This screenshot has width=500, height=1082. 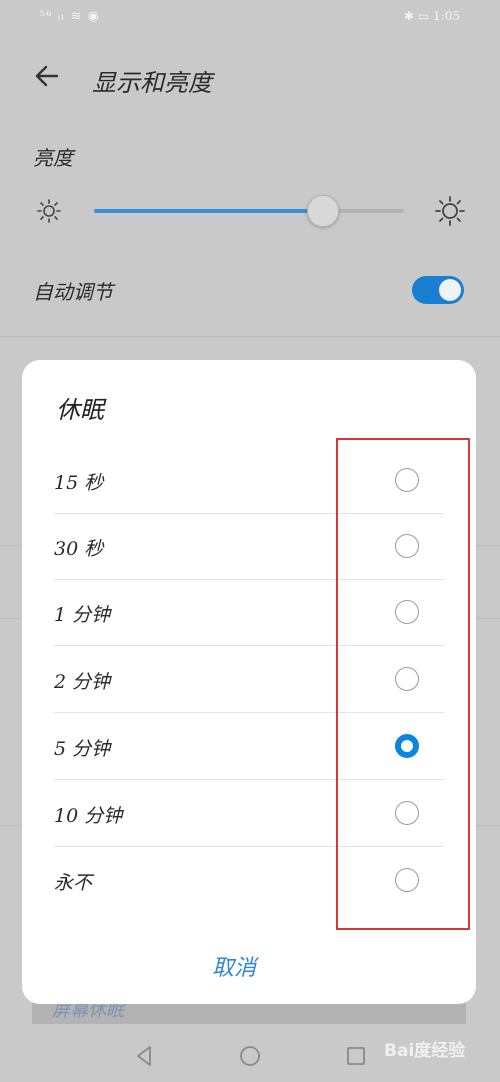 I want to click on signal-icons: ⁵⁶ ᵢₗ ≋ ◉, so click(x=70, y=16).